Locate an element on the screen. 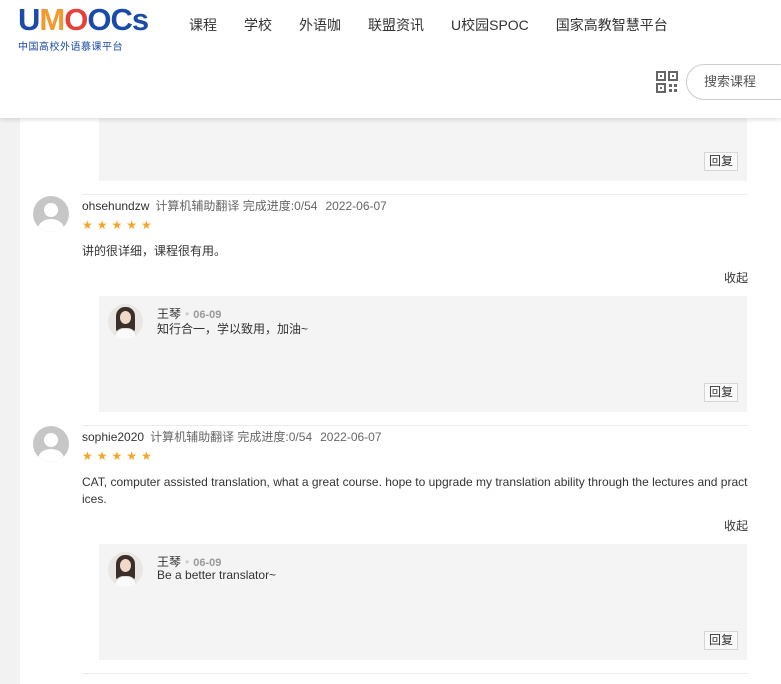 The image size is (781, 684). review-meta: ohsehundzw 计算机辅助翻译 完成进度:0/54 2022-06-07 is located at coordinates (234, 205).